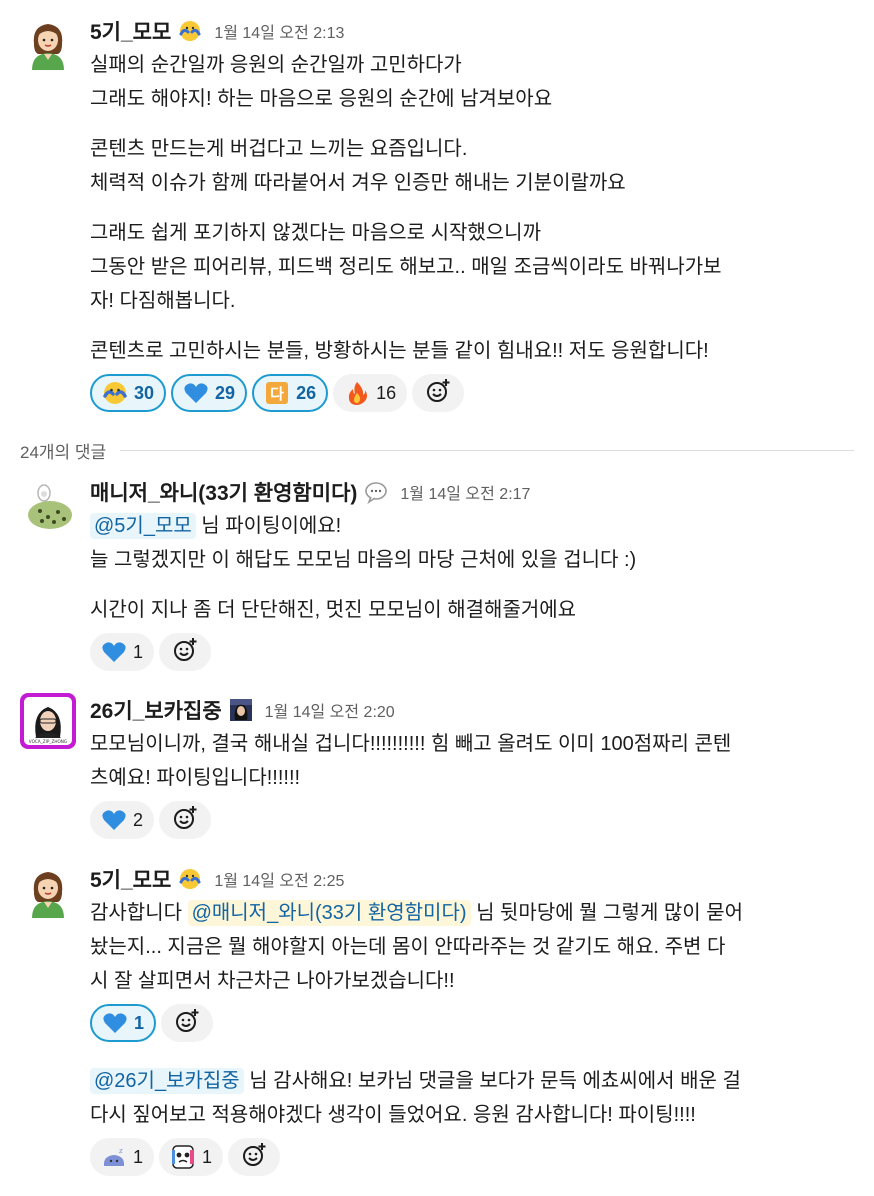  What do you see at coordinates (321, 99) in the screenshot?
I see `message-line: 그래도 해야지! 하는 마음으로 응원의 순간에 남겨보아요` at bounding box center [321, 99].